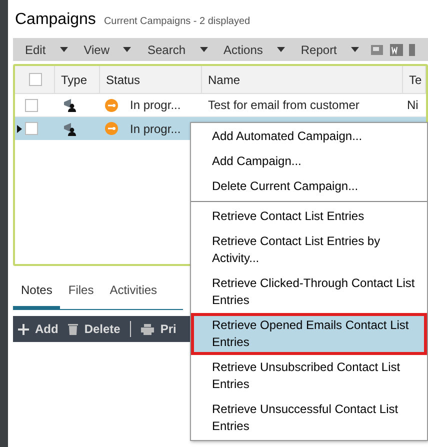 This screenshot has height=447, width=428. What do you see at coordinates (412, 105) in the screenshot?
I see `table-cell: Ni` at bounding box center [412, 105].